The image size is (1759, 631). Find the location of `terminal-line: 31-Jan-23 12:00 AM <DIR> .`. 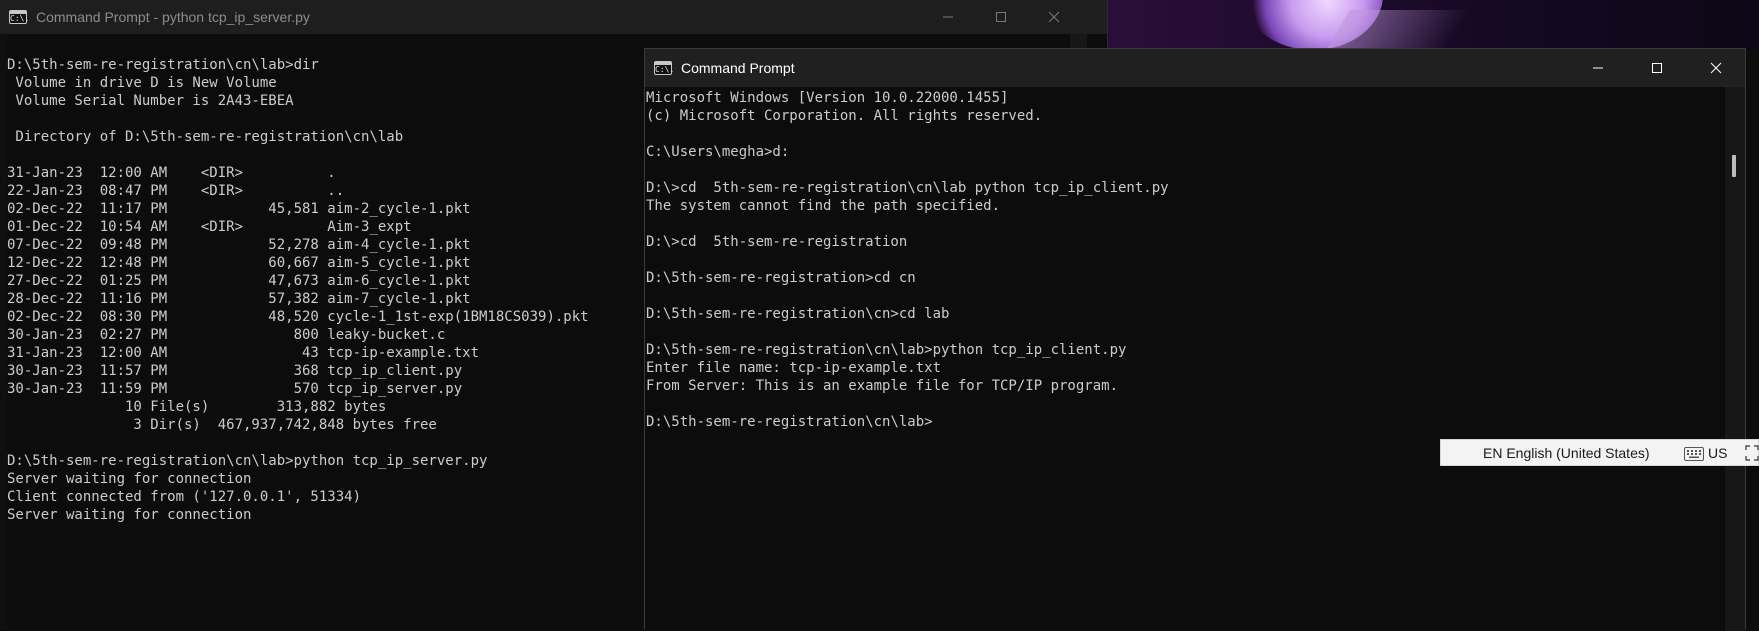

terminal-line: 31-Jan-23 12:00 AM <DIR> . is located at coordinates (171, 173).